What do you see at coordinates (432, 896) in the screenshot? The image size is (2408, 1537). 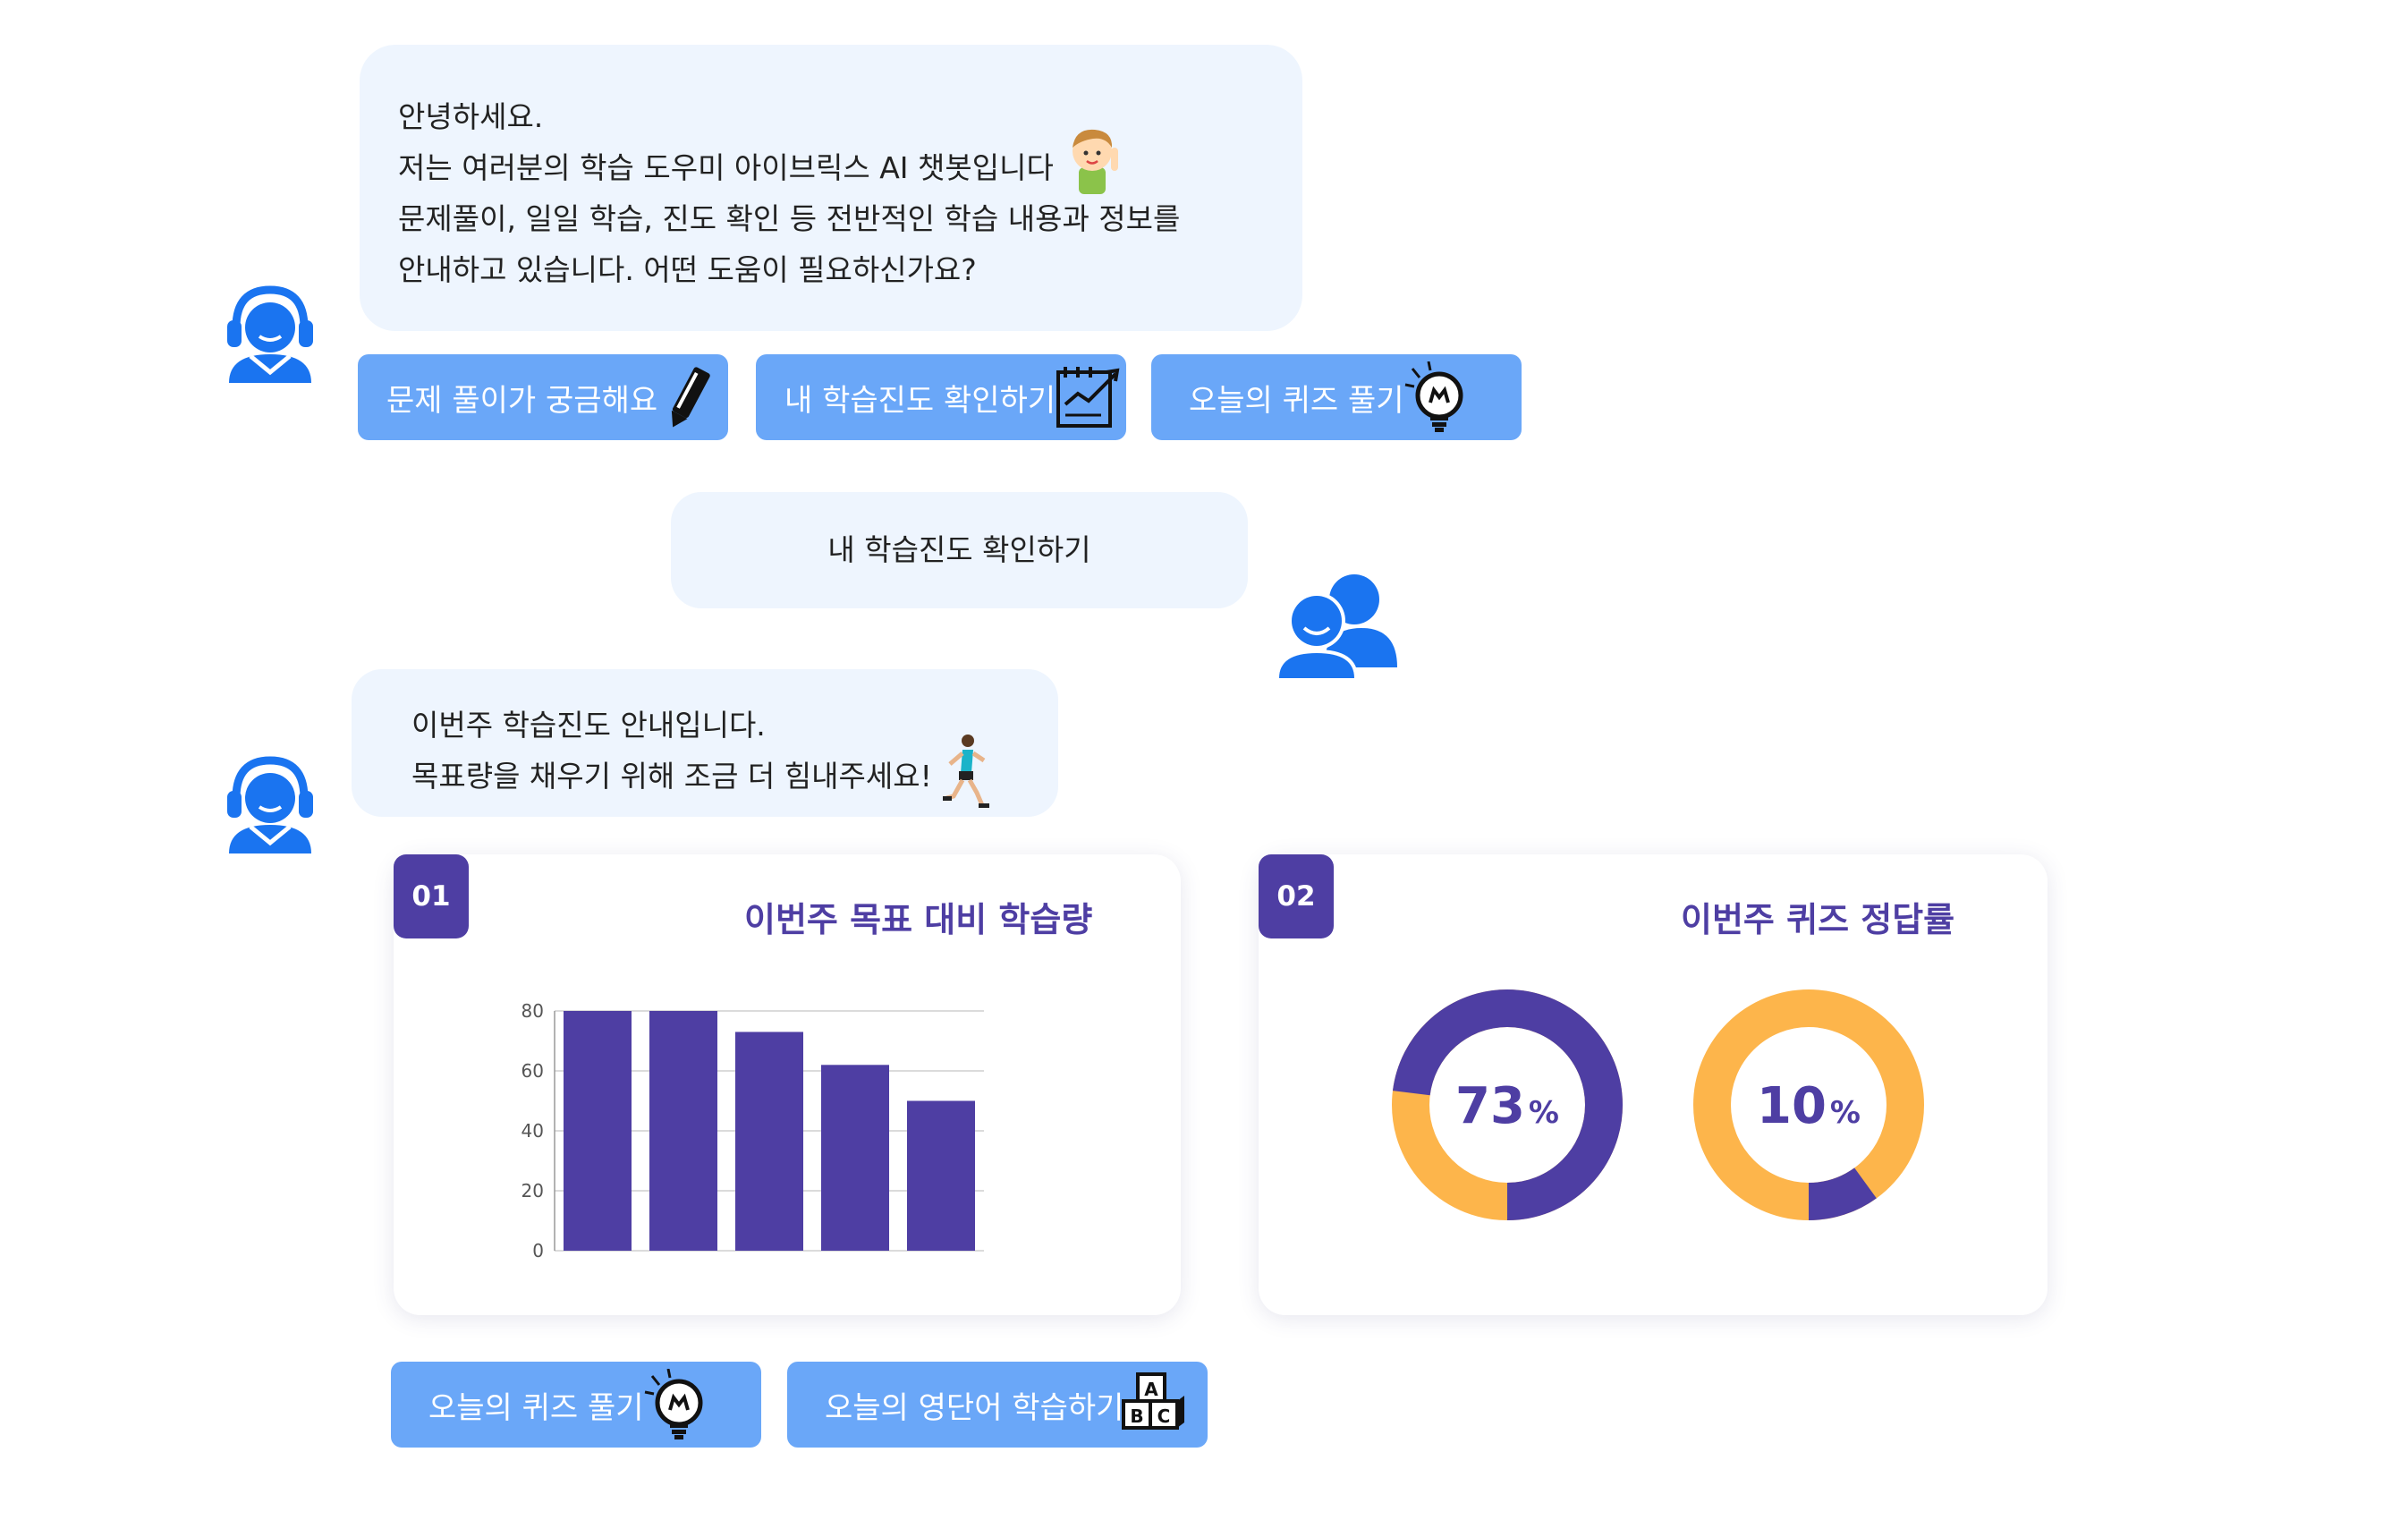 I see `card-number-badge: 01` at bounding box center [432, 896].